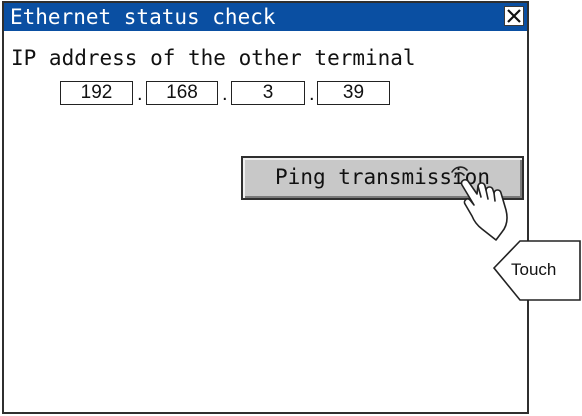 The image size is (582, 416). I want to click on ip-address-label: IP address of the other terminal, so click(213, 58).